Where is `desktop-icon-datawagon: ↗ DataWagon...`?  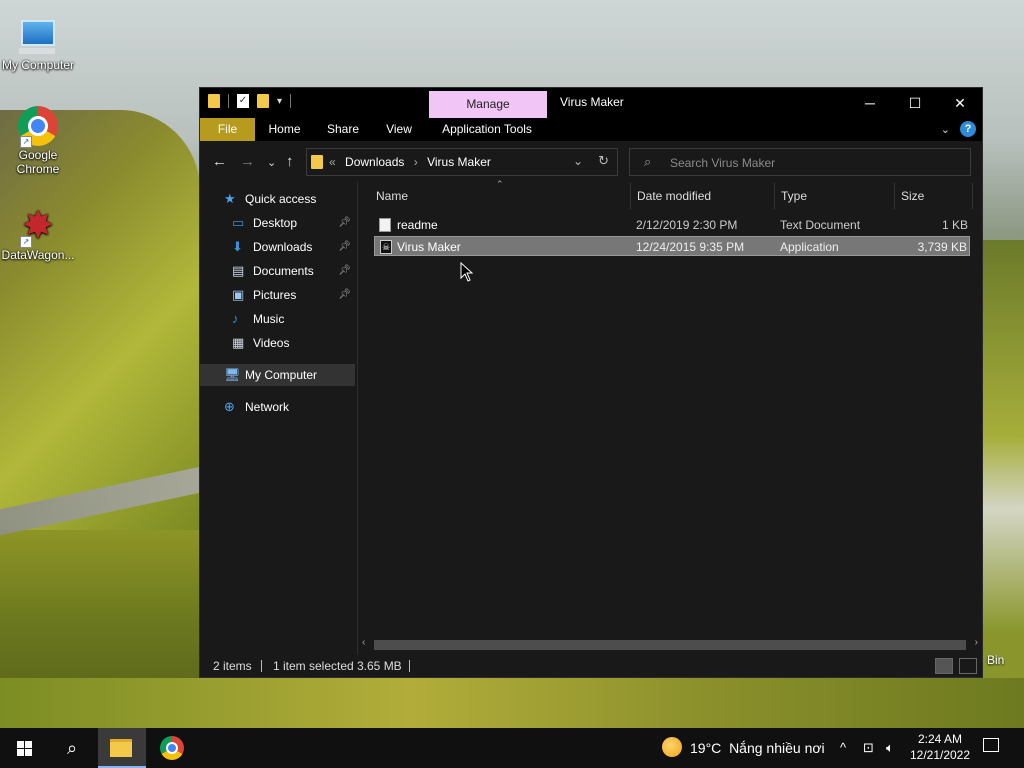
desktop-icon-datawagon: ↗ DataWagon... is located at coordinates (38, 234).